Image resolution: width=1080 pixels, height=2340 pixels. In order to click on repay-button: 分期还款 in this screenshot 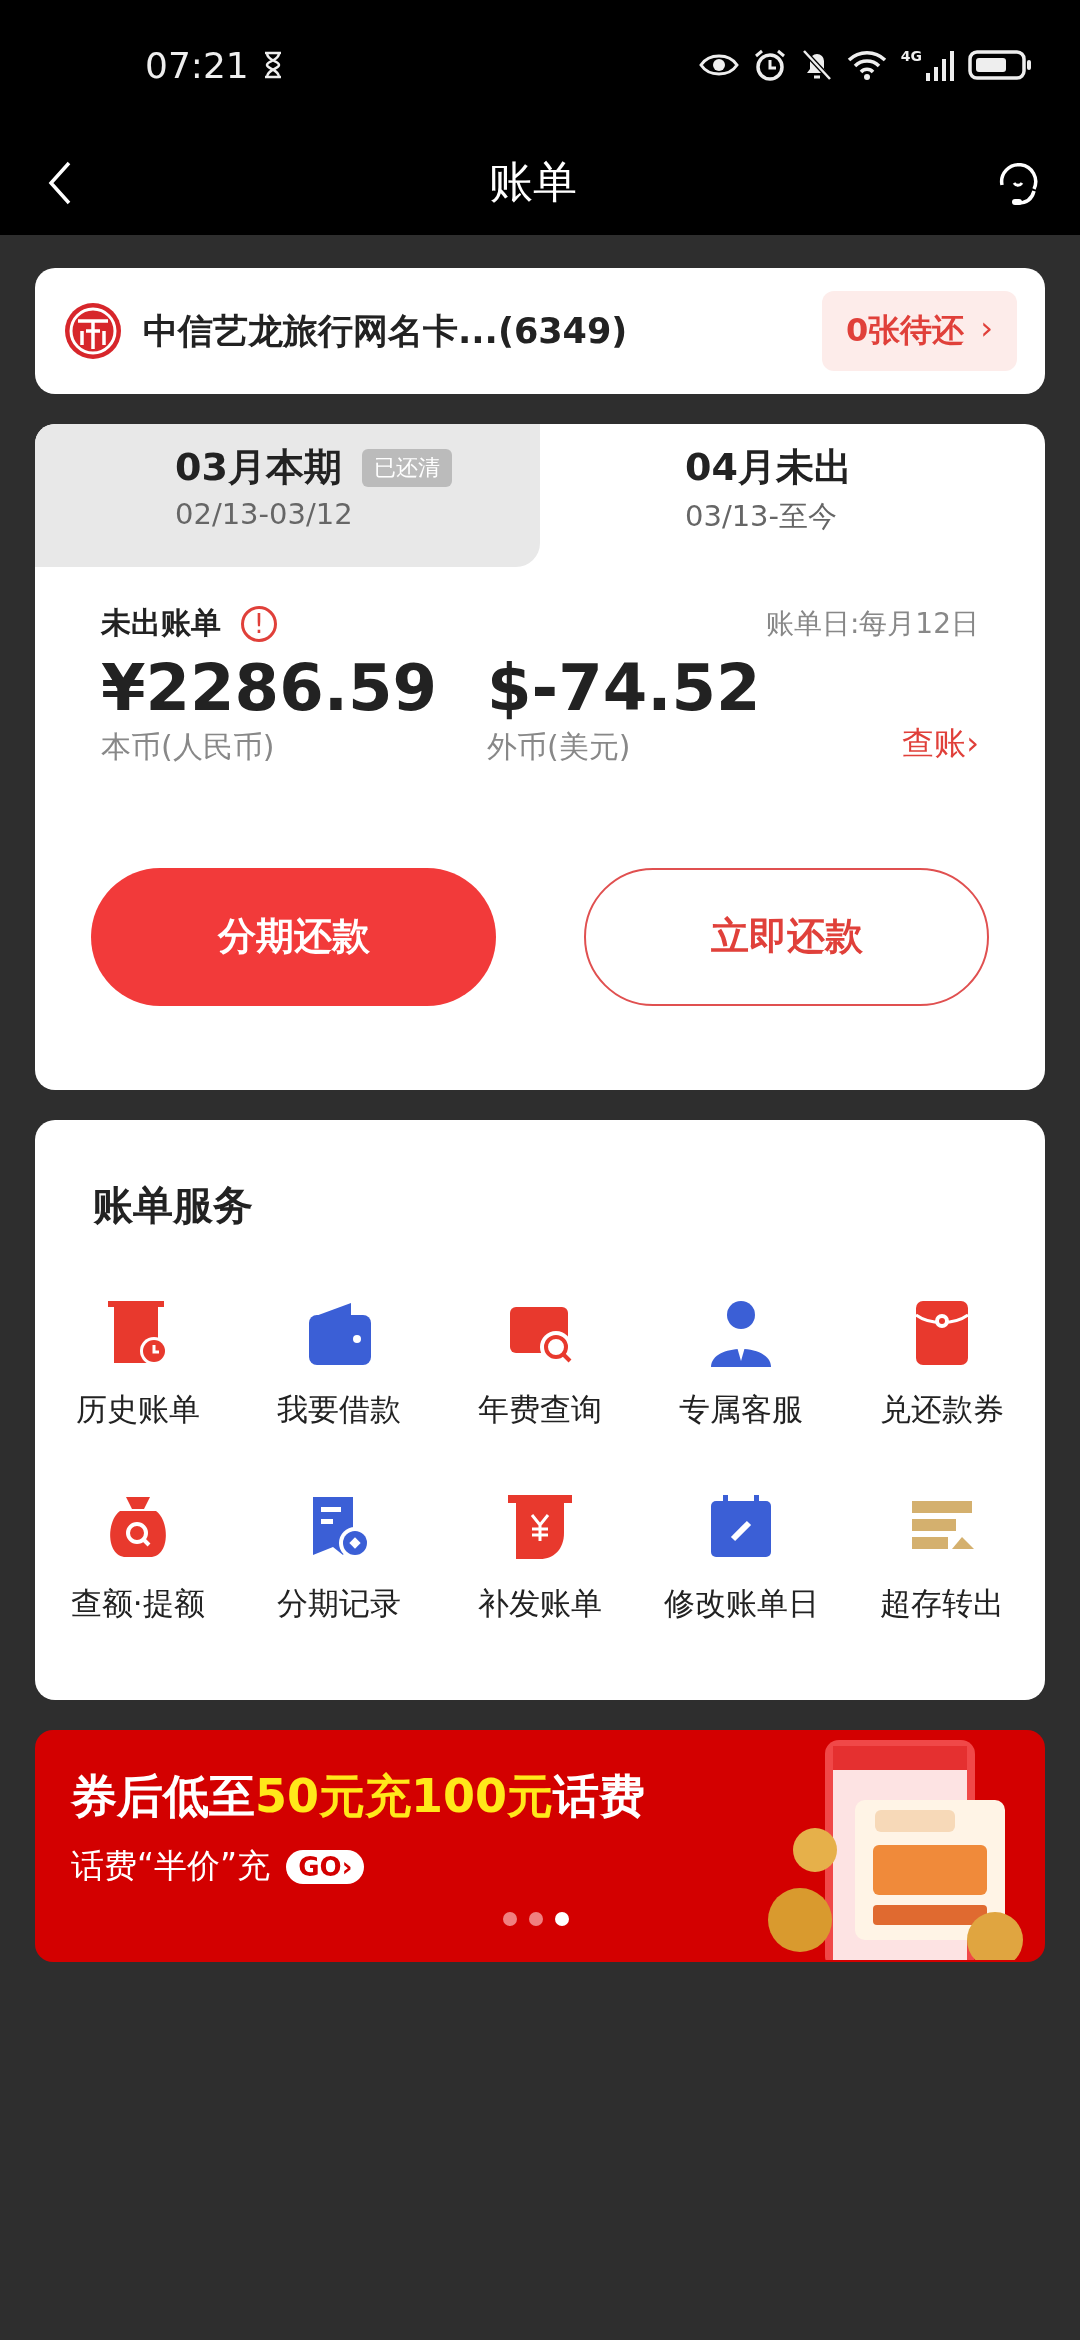, I will do `click(293, 936)`.